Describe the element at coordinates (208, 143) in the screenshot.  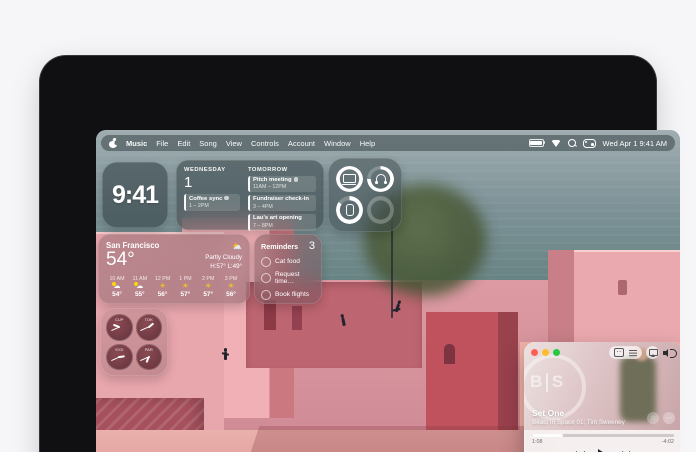
I see `menu-item-song: Song` at that location.